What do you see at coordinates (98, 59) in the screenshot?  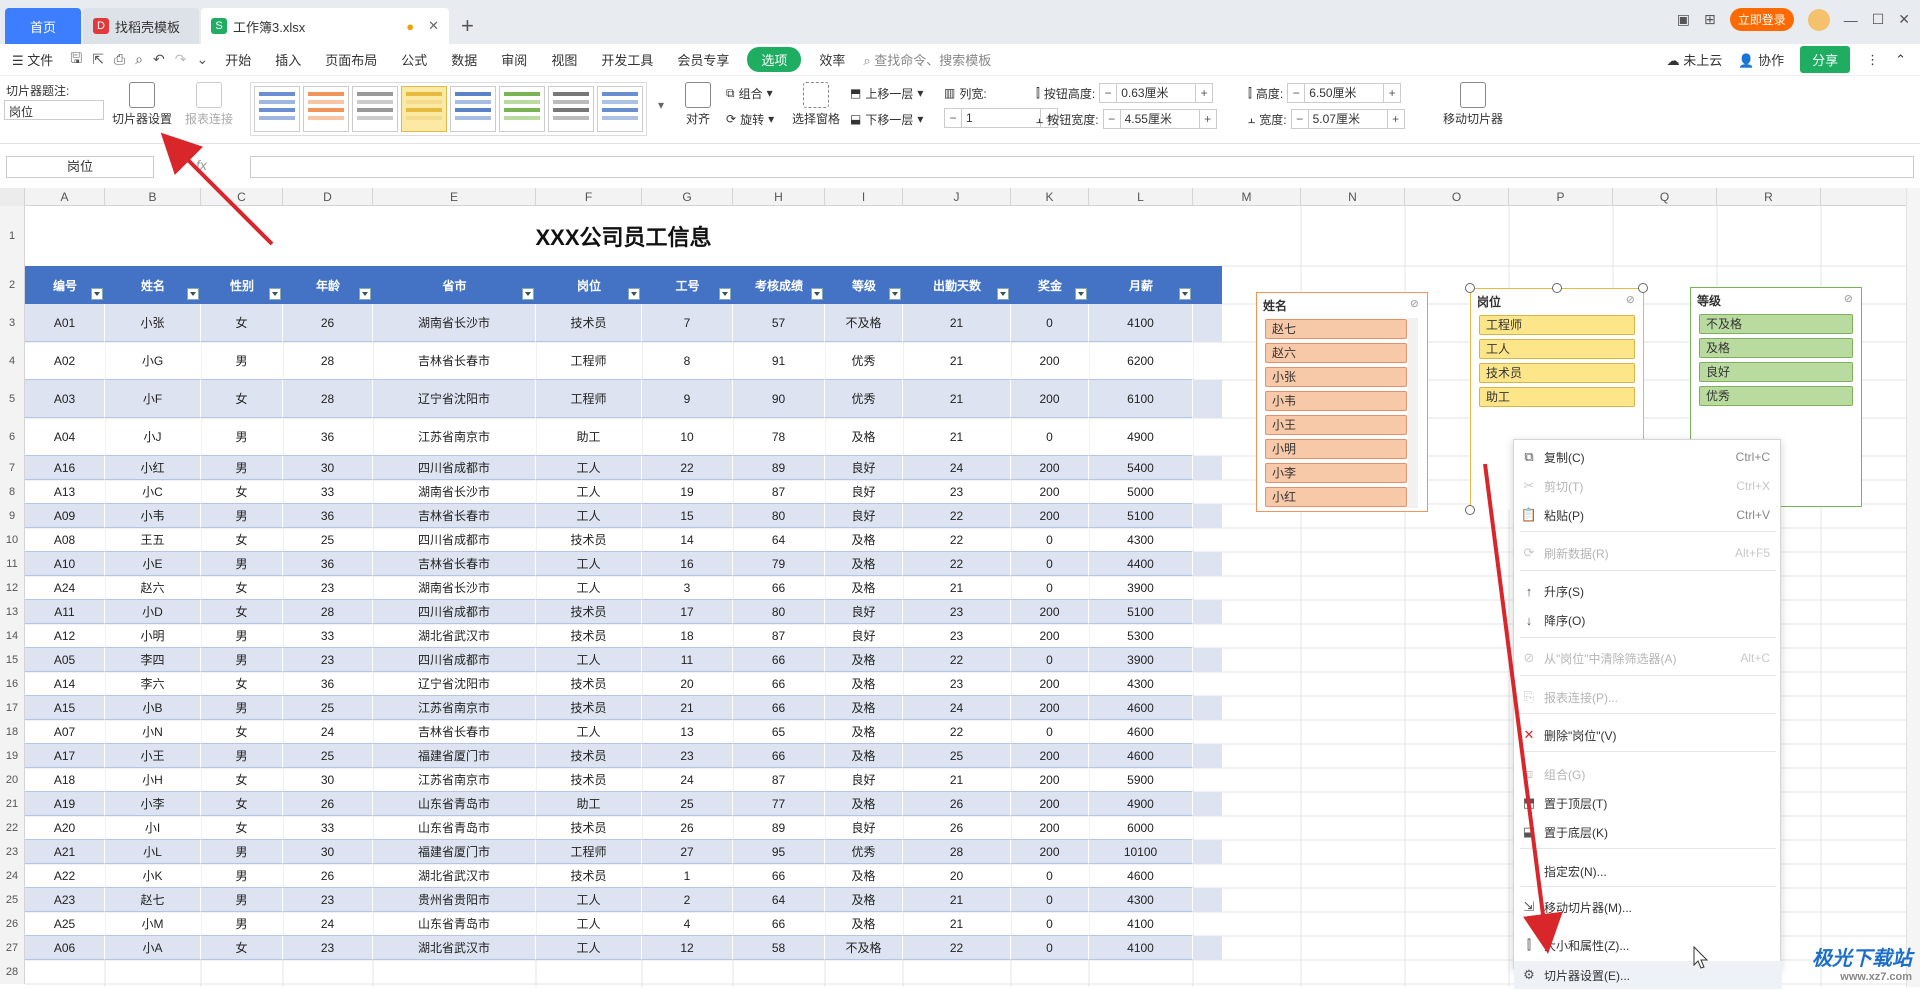 I see `export-icon: ⇱` at bounding box center [98, 59].